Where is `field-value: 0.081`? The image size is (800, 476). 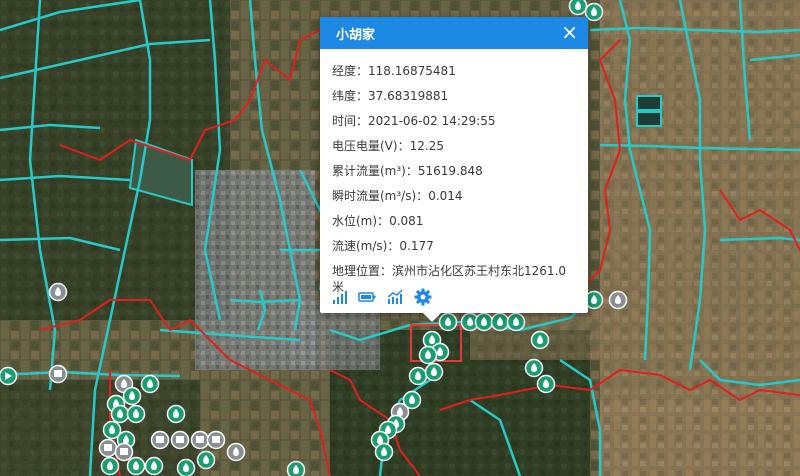
field-value: 0.081 is located at coordinates (406, 221).